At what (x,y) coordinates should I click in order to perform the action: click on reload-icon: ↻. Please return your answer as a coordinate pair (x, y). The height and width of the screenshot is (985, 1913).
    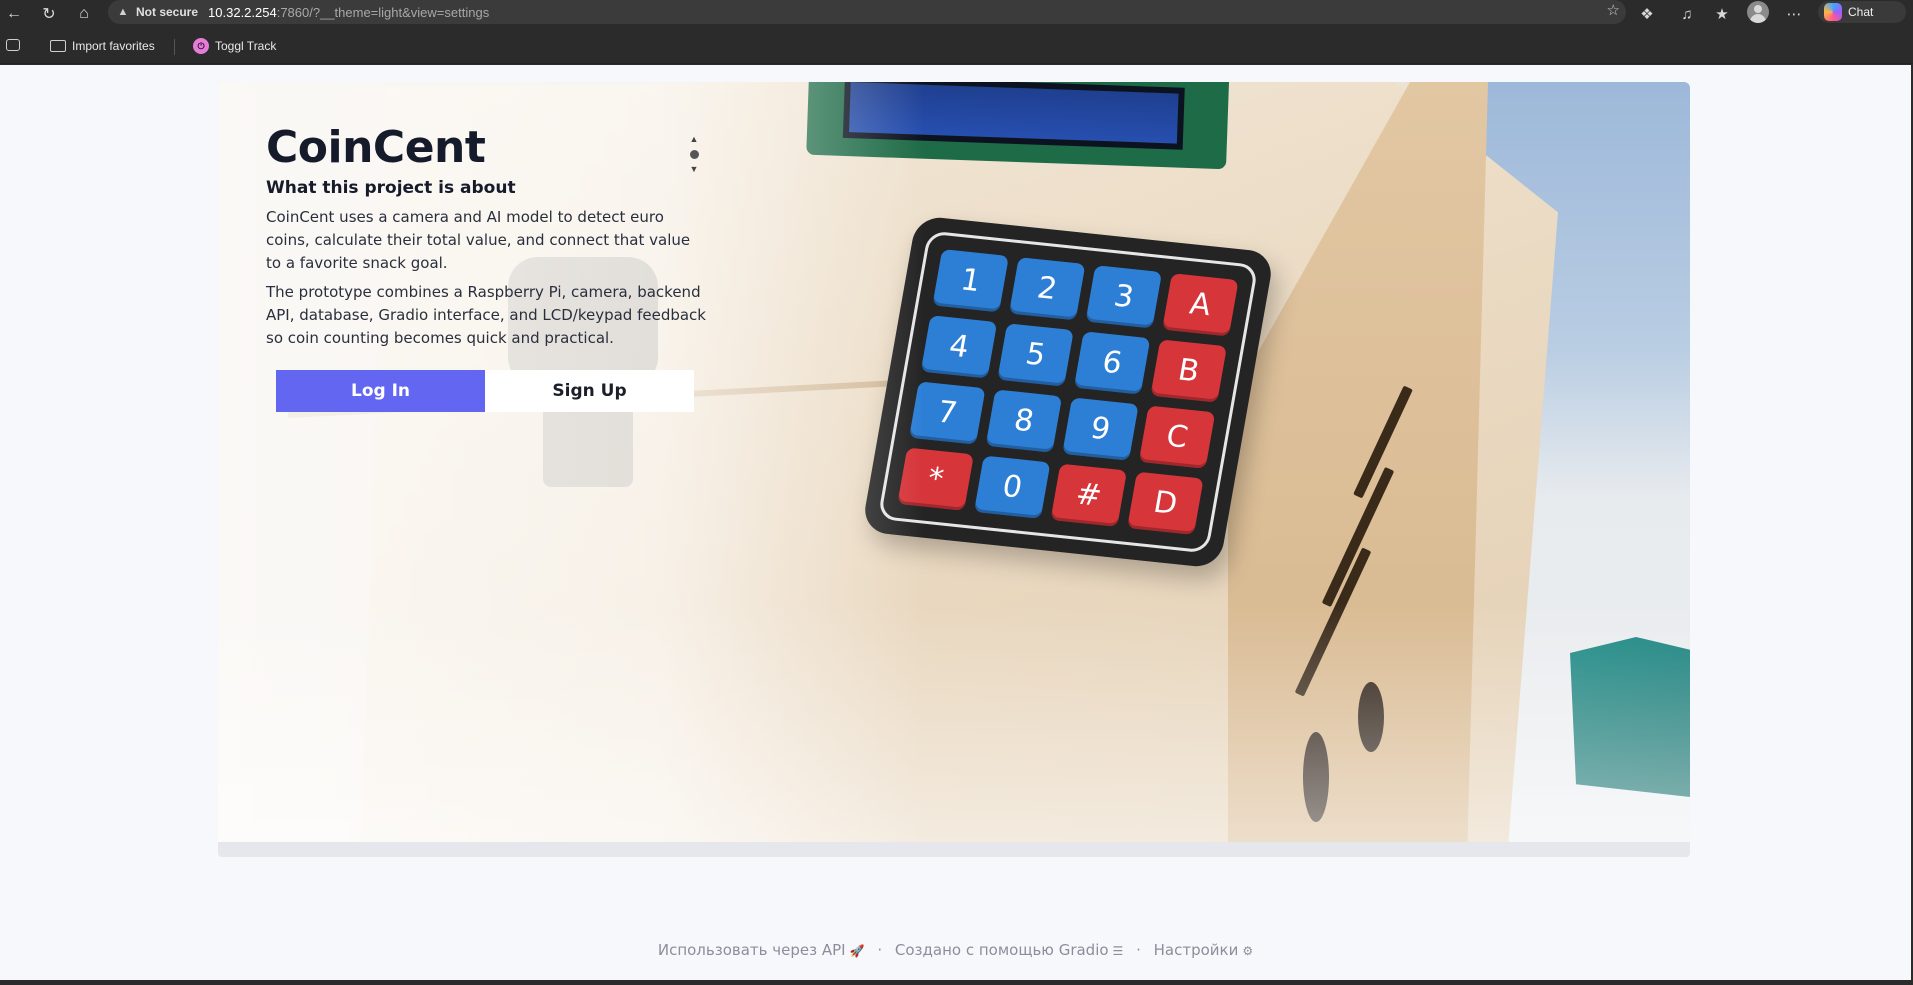
    Looking at the image, I should click on (49, 14).